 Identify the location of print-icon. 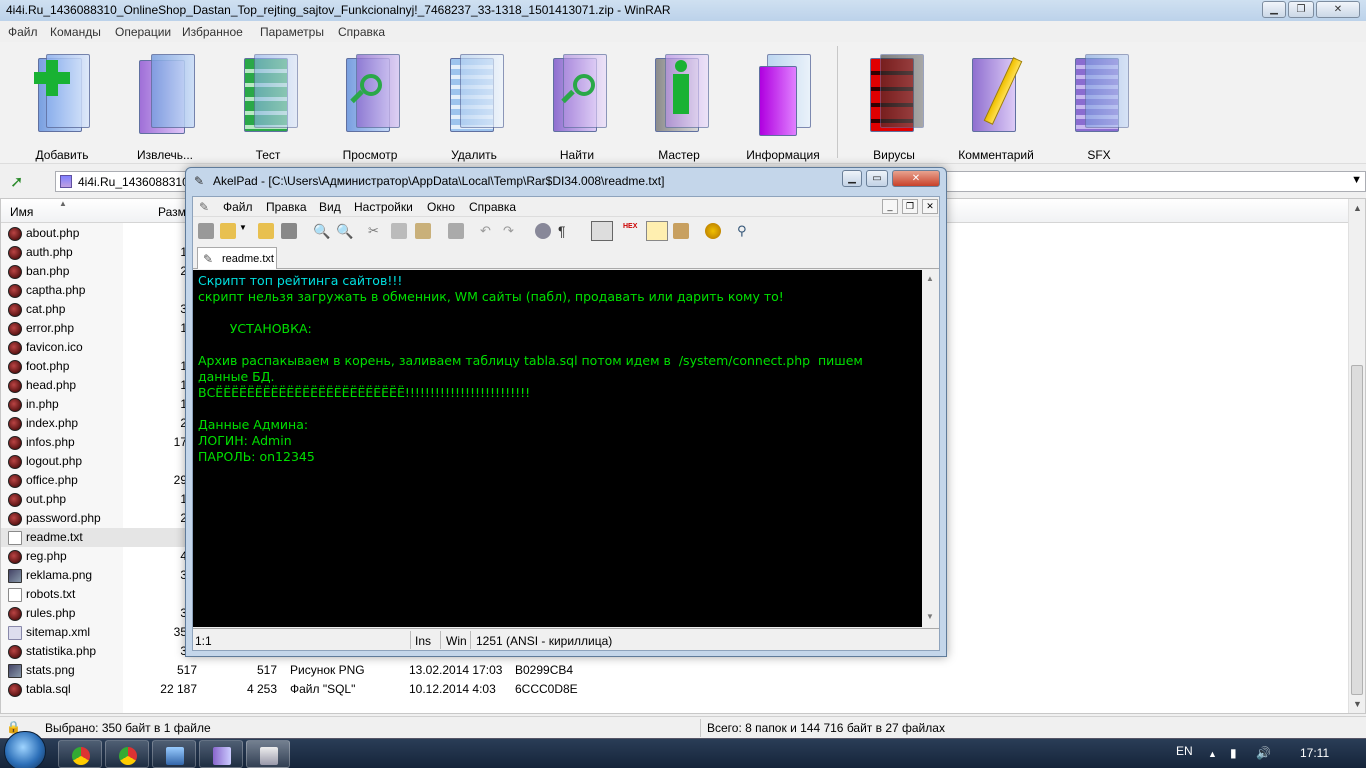
(456, 231).